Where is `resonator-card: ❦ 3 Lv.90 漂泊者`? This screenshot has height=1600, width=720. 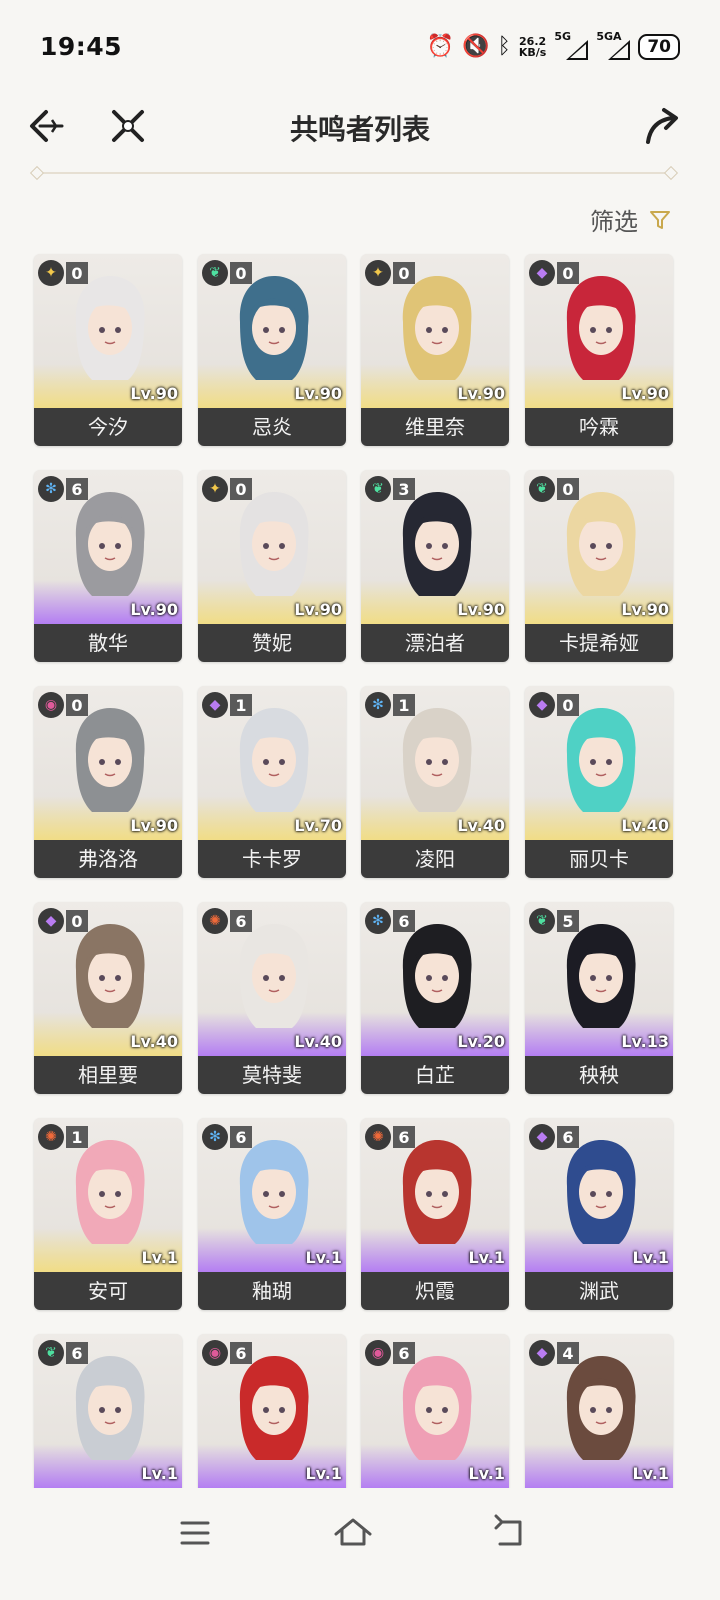
resonator-card: ❦ 3 Lv.90 漂泊者 is located at coordinates (435, 566).